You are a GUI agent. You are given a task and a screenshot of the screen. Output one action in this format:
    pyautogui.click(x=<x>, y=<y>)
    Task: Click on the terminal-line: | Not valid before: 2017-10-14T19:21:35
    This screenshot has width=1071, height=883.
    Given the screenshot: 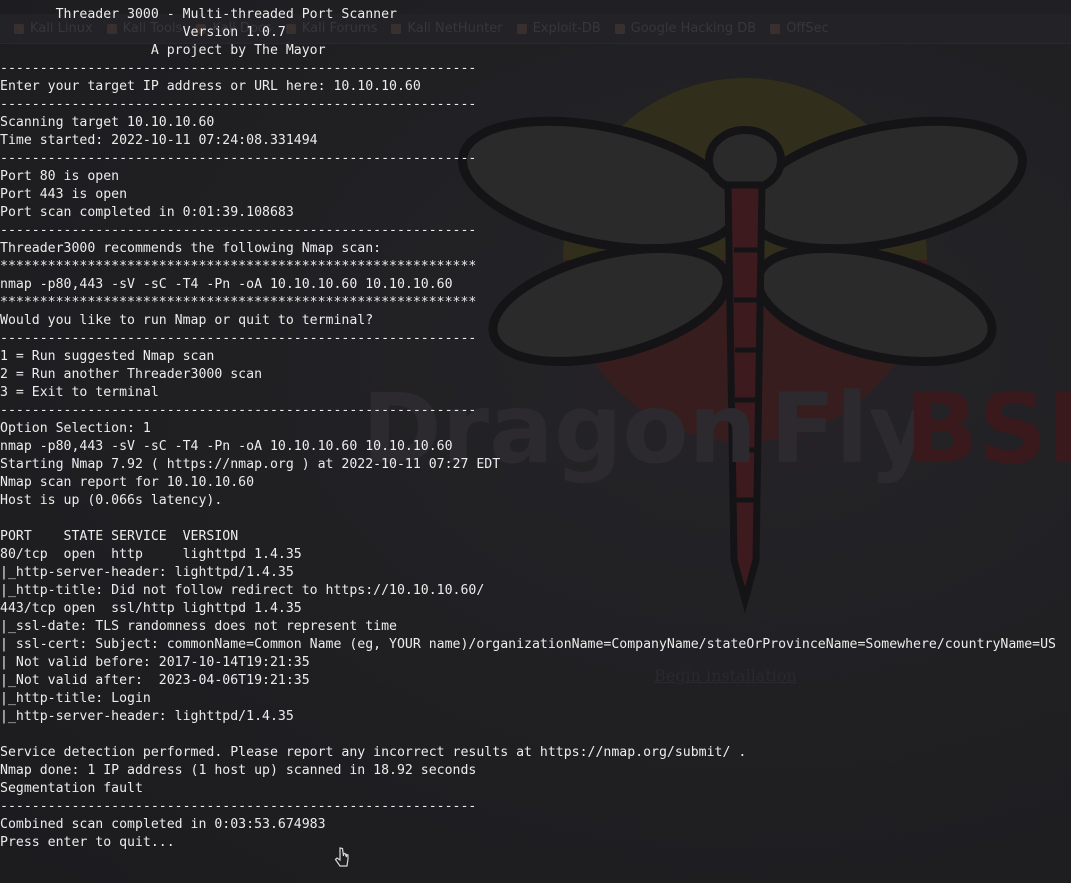 What is the action you would take?
    pyautogui.click(x=155, y=662)
    